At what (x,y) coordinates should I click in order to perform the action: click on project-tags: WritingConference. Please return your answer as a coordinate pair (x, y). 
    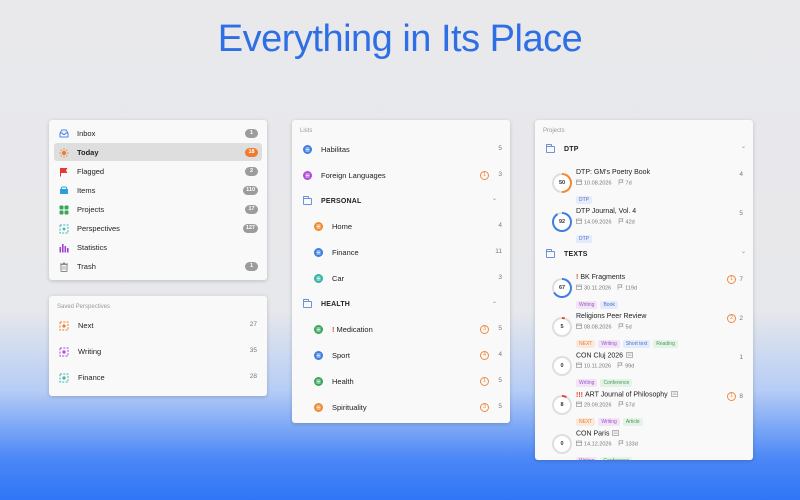
    Looking at the image, I should click on (605, 454).